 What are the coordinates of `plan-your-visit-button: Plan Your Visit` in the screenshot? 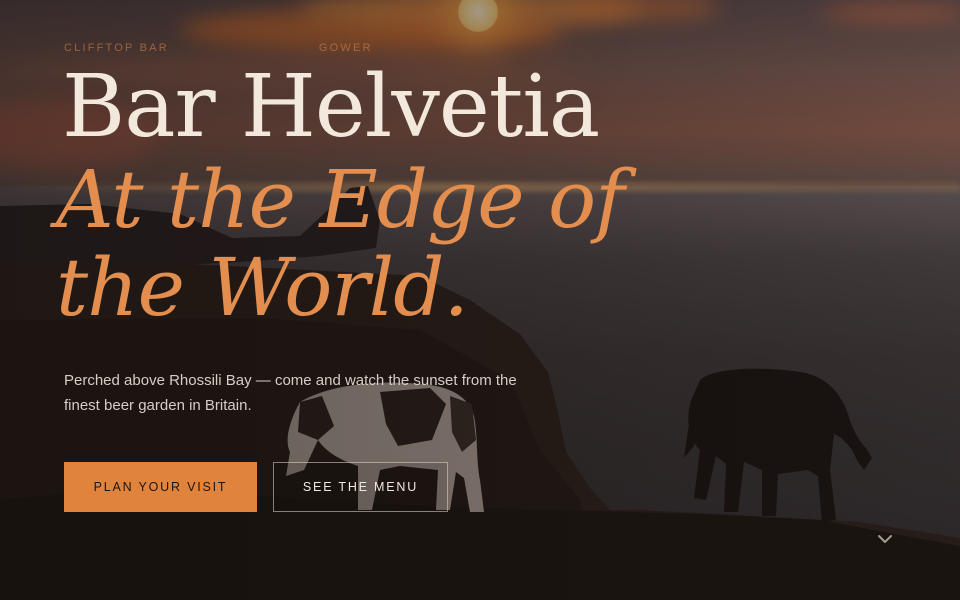 It's located at (160, 487).